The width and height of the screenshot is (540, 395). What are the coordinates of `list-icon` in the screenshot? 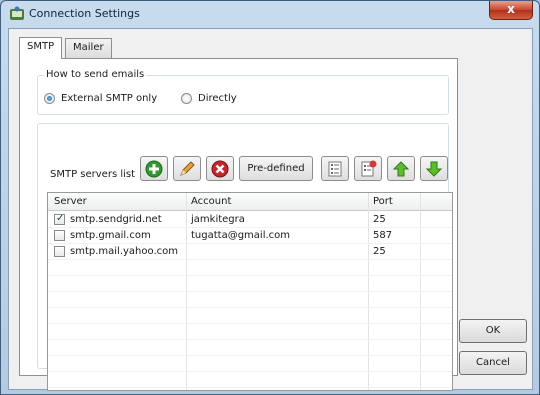 It's located at (335, 169).